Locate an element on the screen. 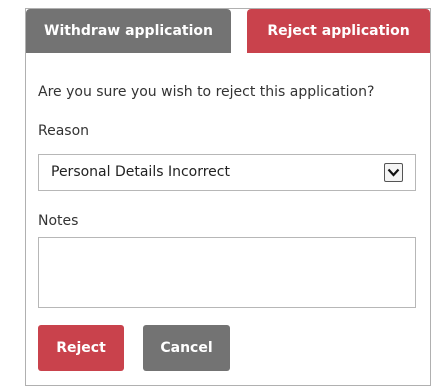 Image resolution: width=434 pixels, height=389 pixels. reason-select: Personal Details Incorrect is located at coordinates (227, 172).